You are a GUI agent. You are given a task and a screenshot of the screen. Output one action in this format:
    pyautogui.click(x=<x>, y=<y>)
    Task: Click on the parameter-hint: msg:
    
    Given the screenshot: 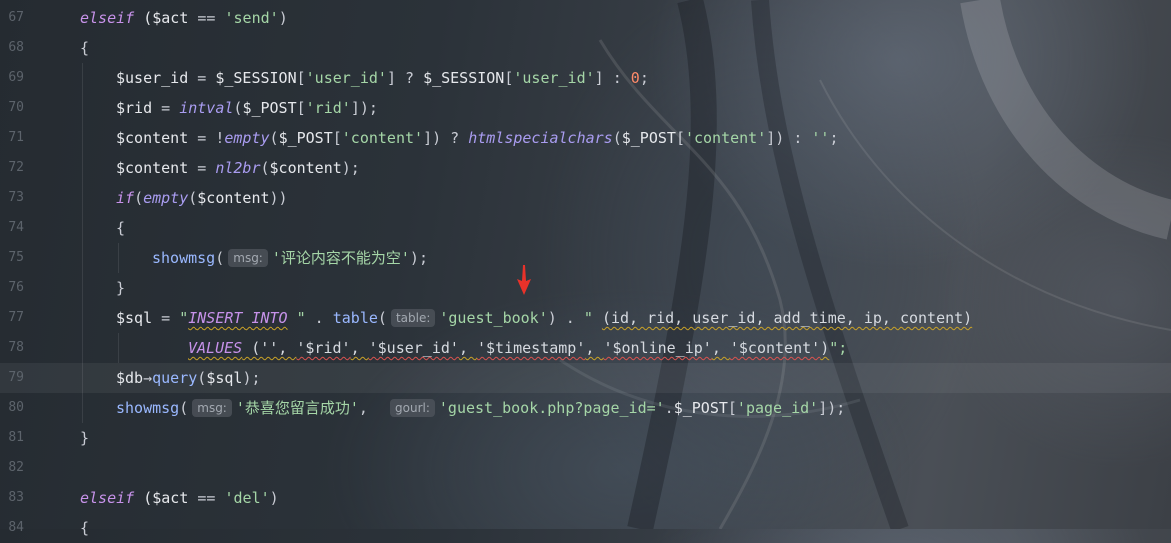 What is the action you would take?
    pyautogui.click(x=248, y=258)
    